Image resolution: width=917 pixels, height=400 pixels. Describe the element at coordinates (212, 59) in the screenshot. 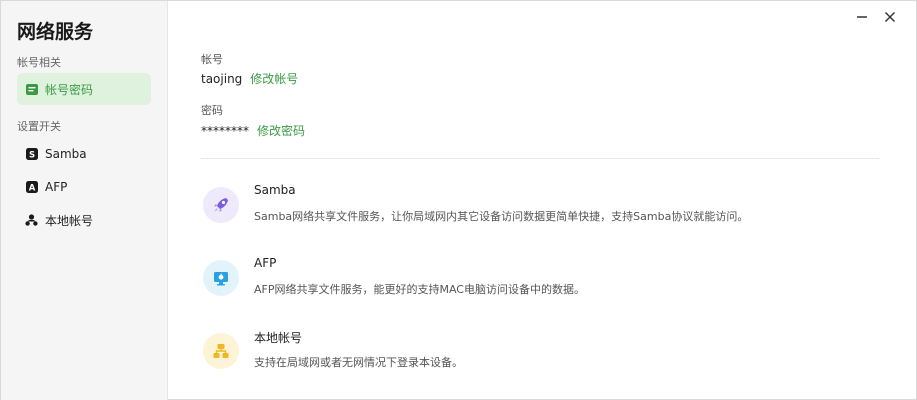

I see `username-label: 帐号` at that location.